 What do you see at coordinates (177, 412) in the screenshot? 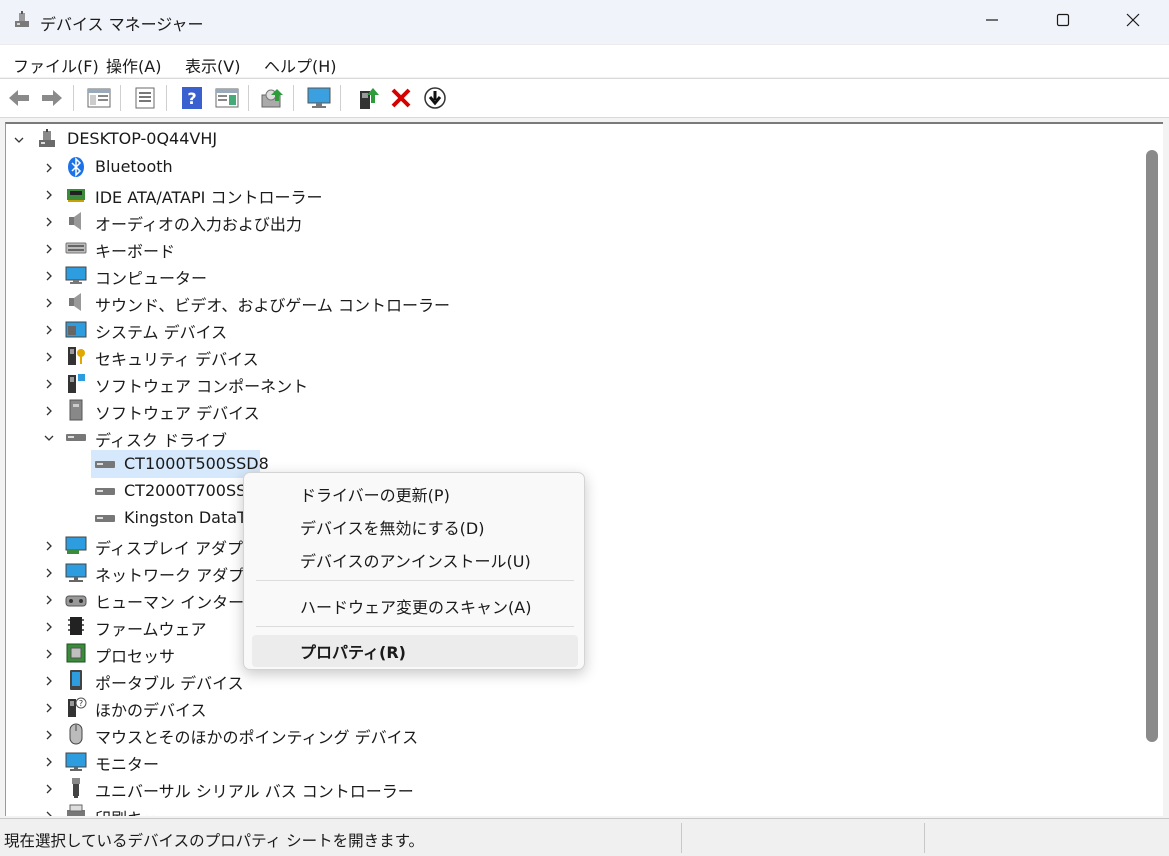
I see `tree-item-label: ソフトウェア デバイス` at bounding box center [177, 412].